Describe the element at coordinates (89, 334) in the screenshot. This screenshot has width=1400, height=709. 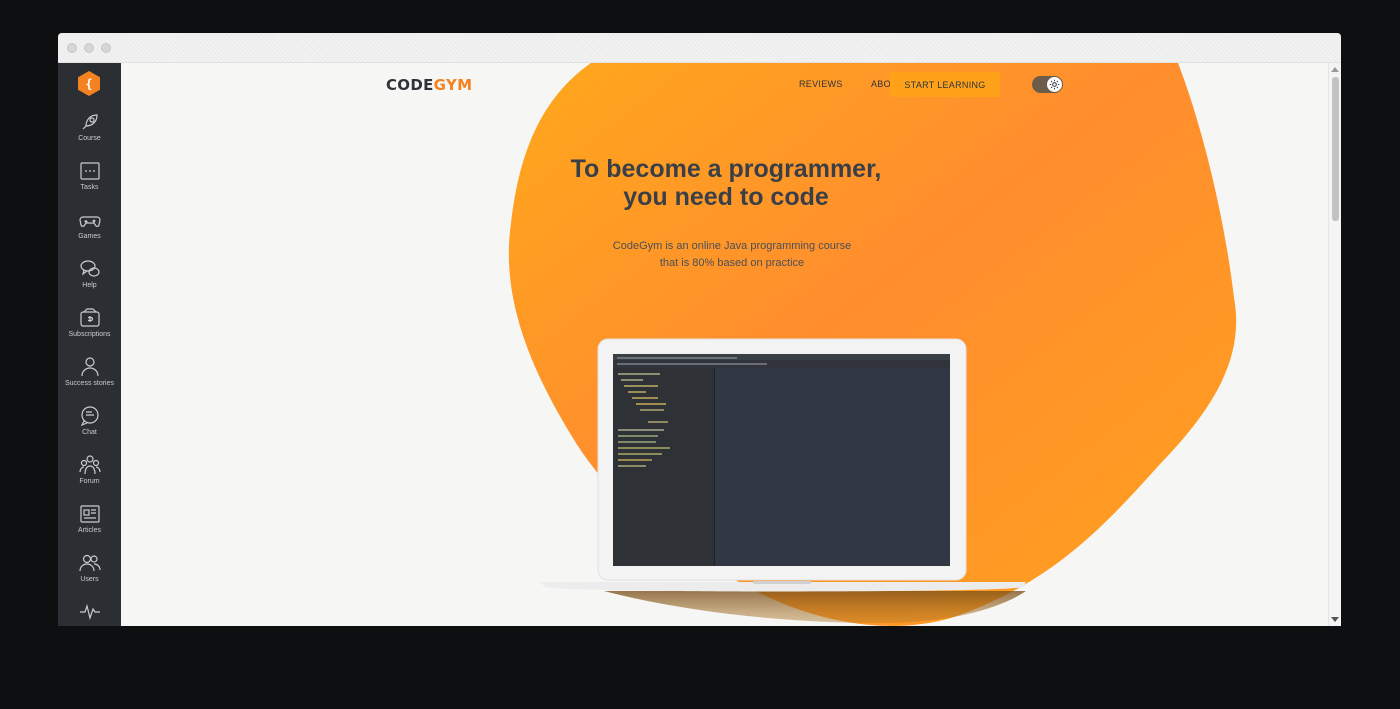
I see `sidebar-item-label: Subscriptions` at that location.